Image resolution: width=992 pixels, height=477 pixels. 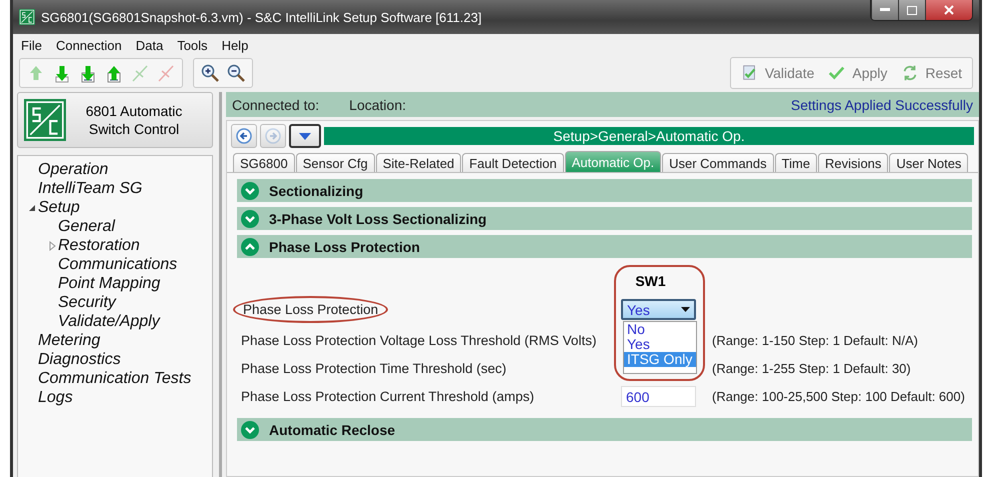 What do you see at coordinates (373, 368) in the screenshot?
I see `setting-label: Phase Loss Protection Time Threshold (sec)` at bounding box center [373, 368].